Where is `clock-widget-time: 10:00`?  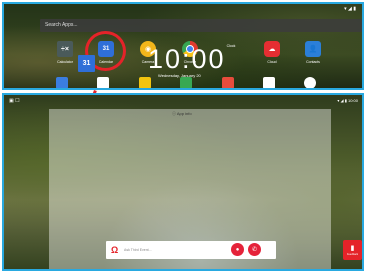 clock-widget-time: 10:00 is located at coordinates (187, 59).